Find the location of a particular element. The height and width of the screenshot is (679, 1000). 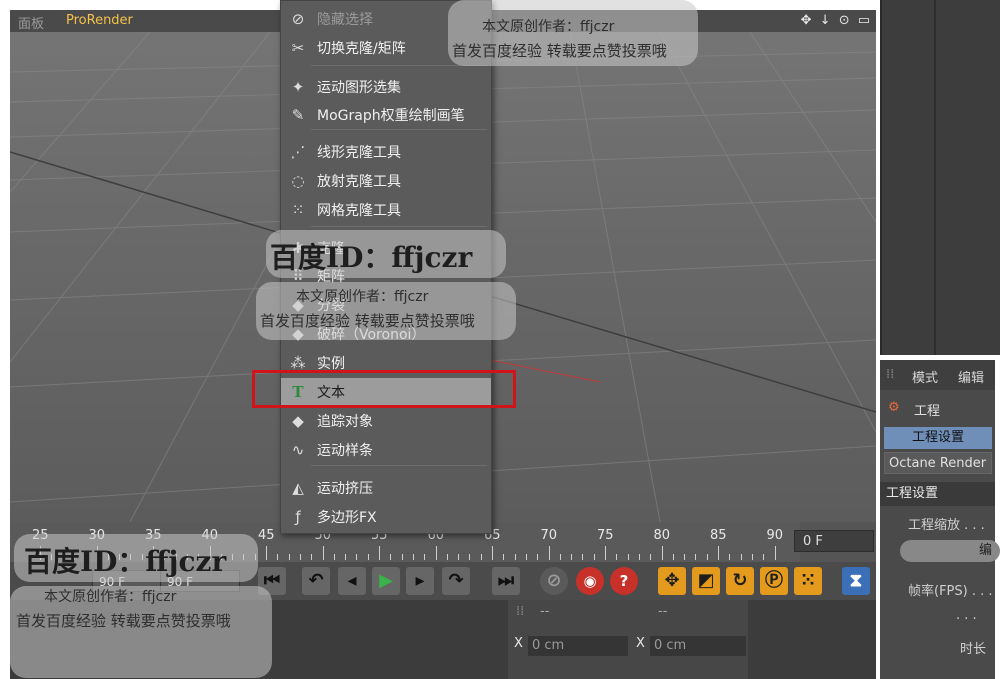

keyframe-help-icon: ? is located at coordinates (624, 581).